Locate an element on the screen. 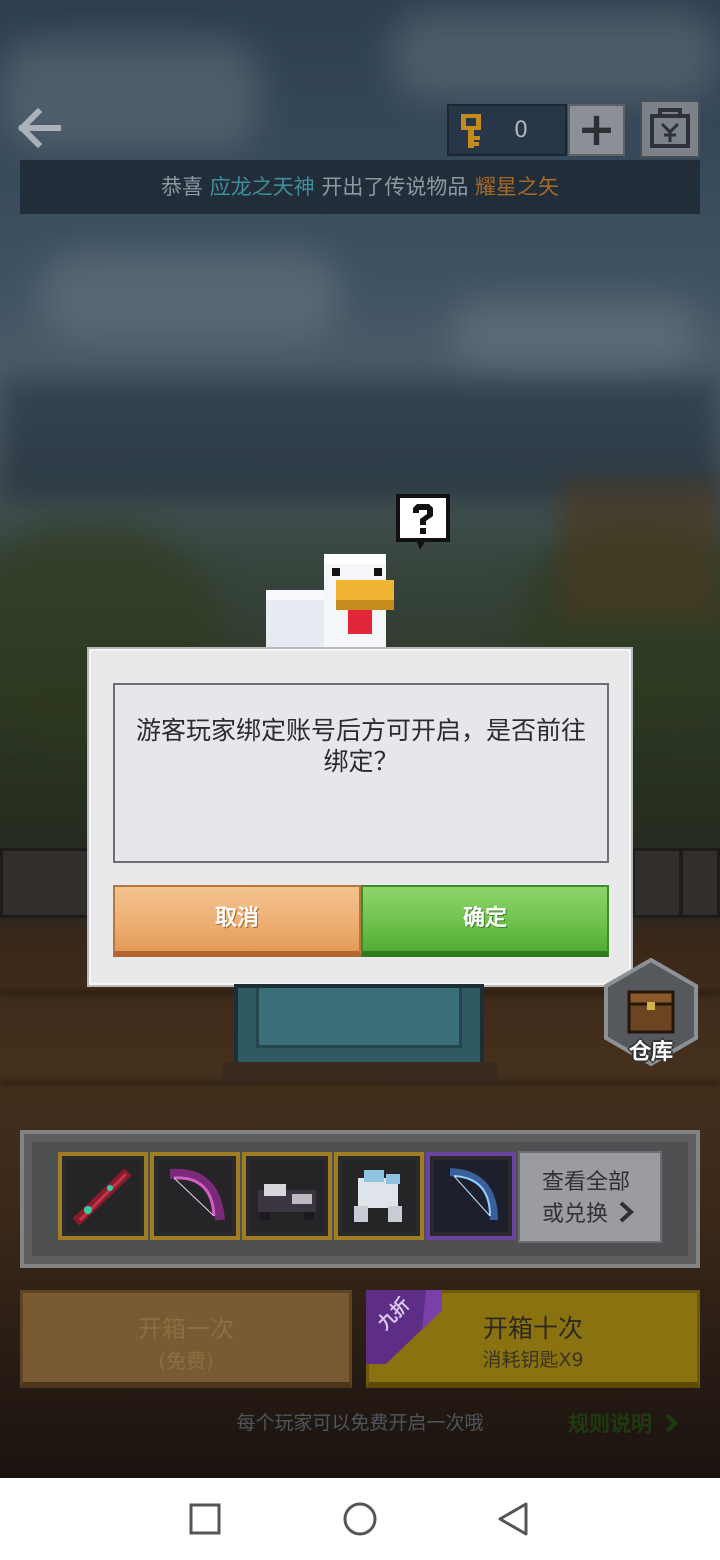 The height and width of the screenshot is (1560, 720). shop-button is located at coordinates (670, 129).